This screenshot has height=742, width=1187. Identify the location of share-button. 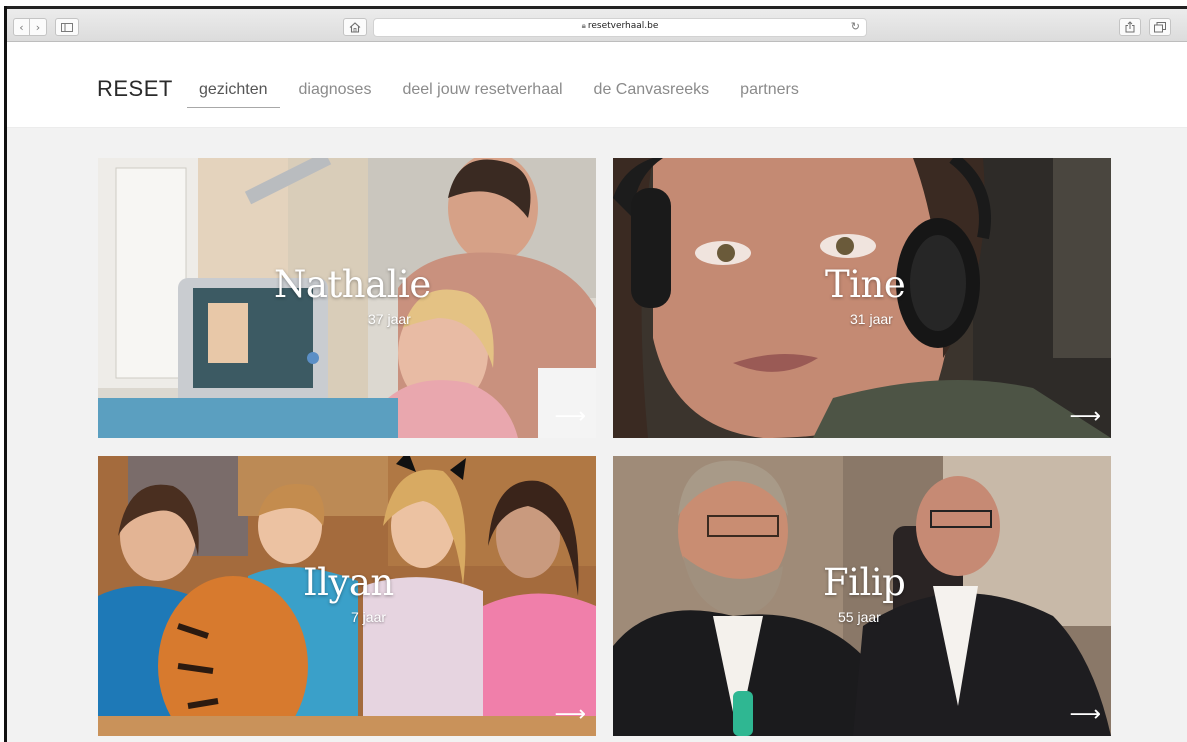
(1130, 27).